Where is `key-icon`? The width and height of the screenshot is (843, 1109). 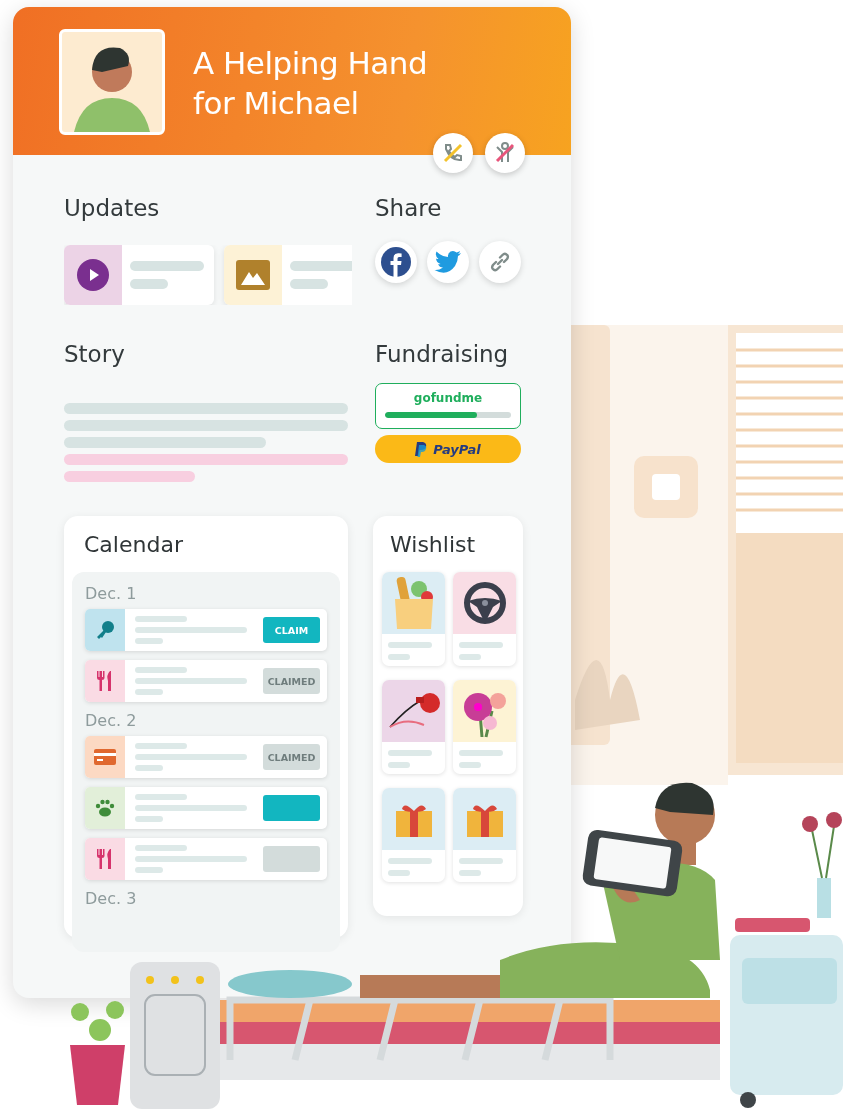 key-icon is located at coordinates (105, 630).